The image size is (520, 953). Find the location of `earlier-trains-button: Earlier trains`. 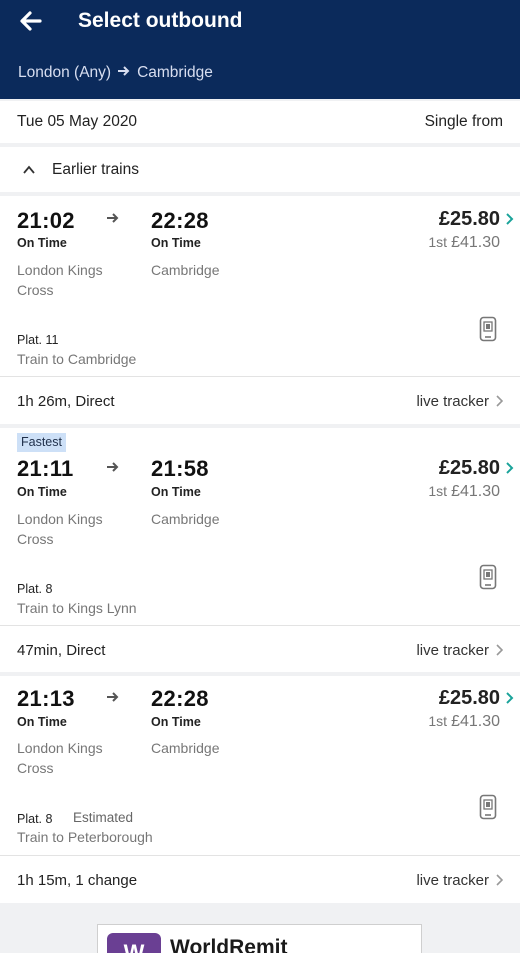

earlier-trains-button: Earlier trains is located at coordinates (260, 169).